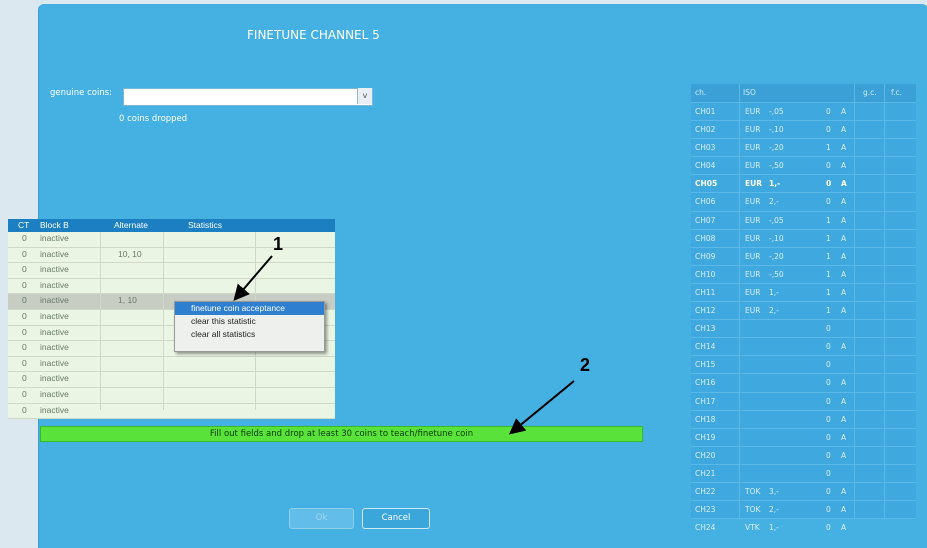  Describe the element at coordinates (776, 130) in the screenshot. I see `channel-cell-val: -,10` at that location.